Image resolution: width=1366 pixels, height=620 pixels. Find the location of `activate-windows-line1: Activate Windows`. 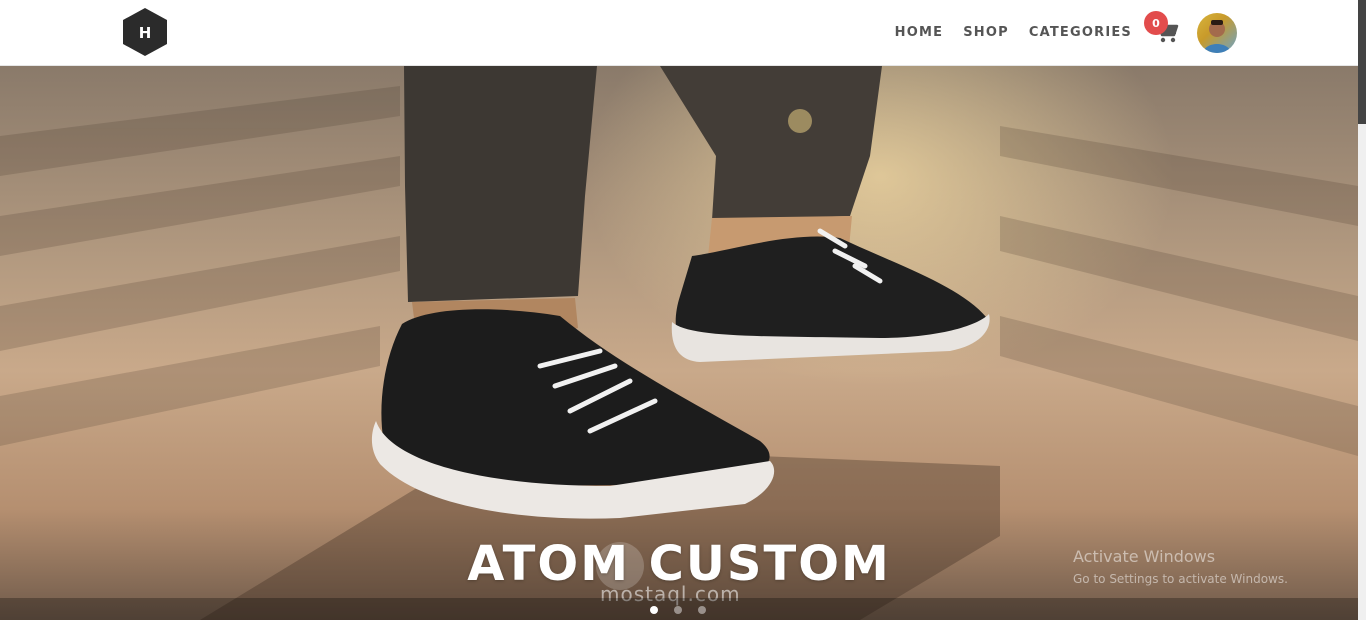

activate-windows-line1: Activate Windows is located at coordinates (1144, 556).